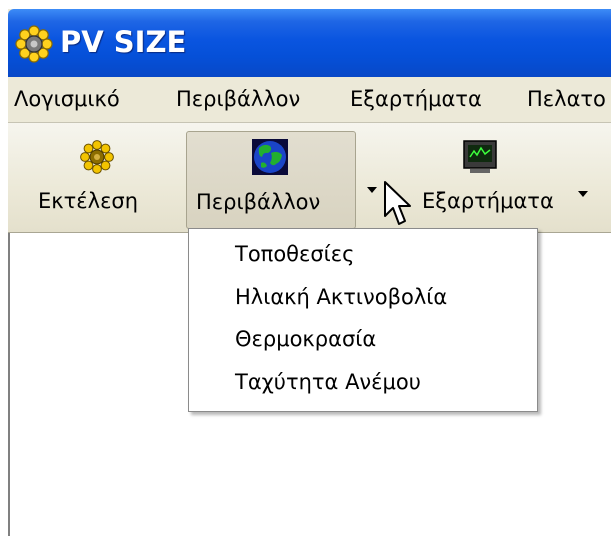 The width and height of the screenshot is (611, 536). What do you see at coordinates (309, 43) in the screenshot?
I see `title-bar: PV SIZE` at bounding box center [309, 43].